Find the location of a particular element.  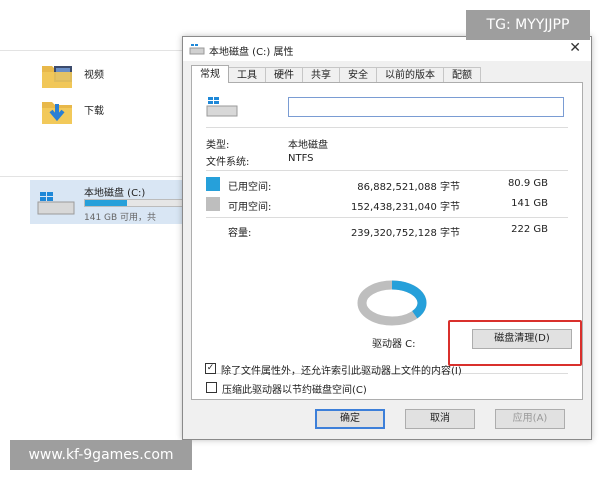

filesystem-value: NTFS is located at coordinates (301, 158).